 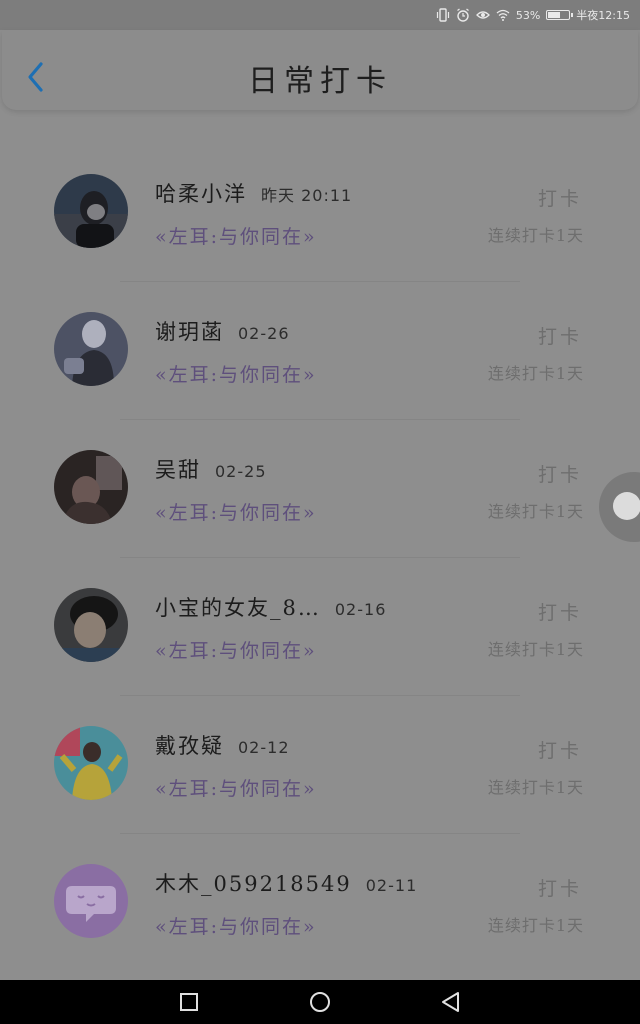 I want to click on home-button, so click(x=320, y=1002).